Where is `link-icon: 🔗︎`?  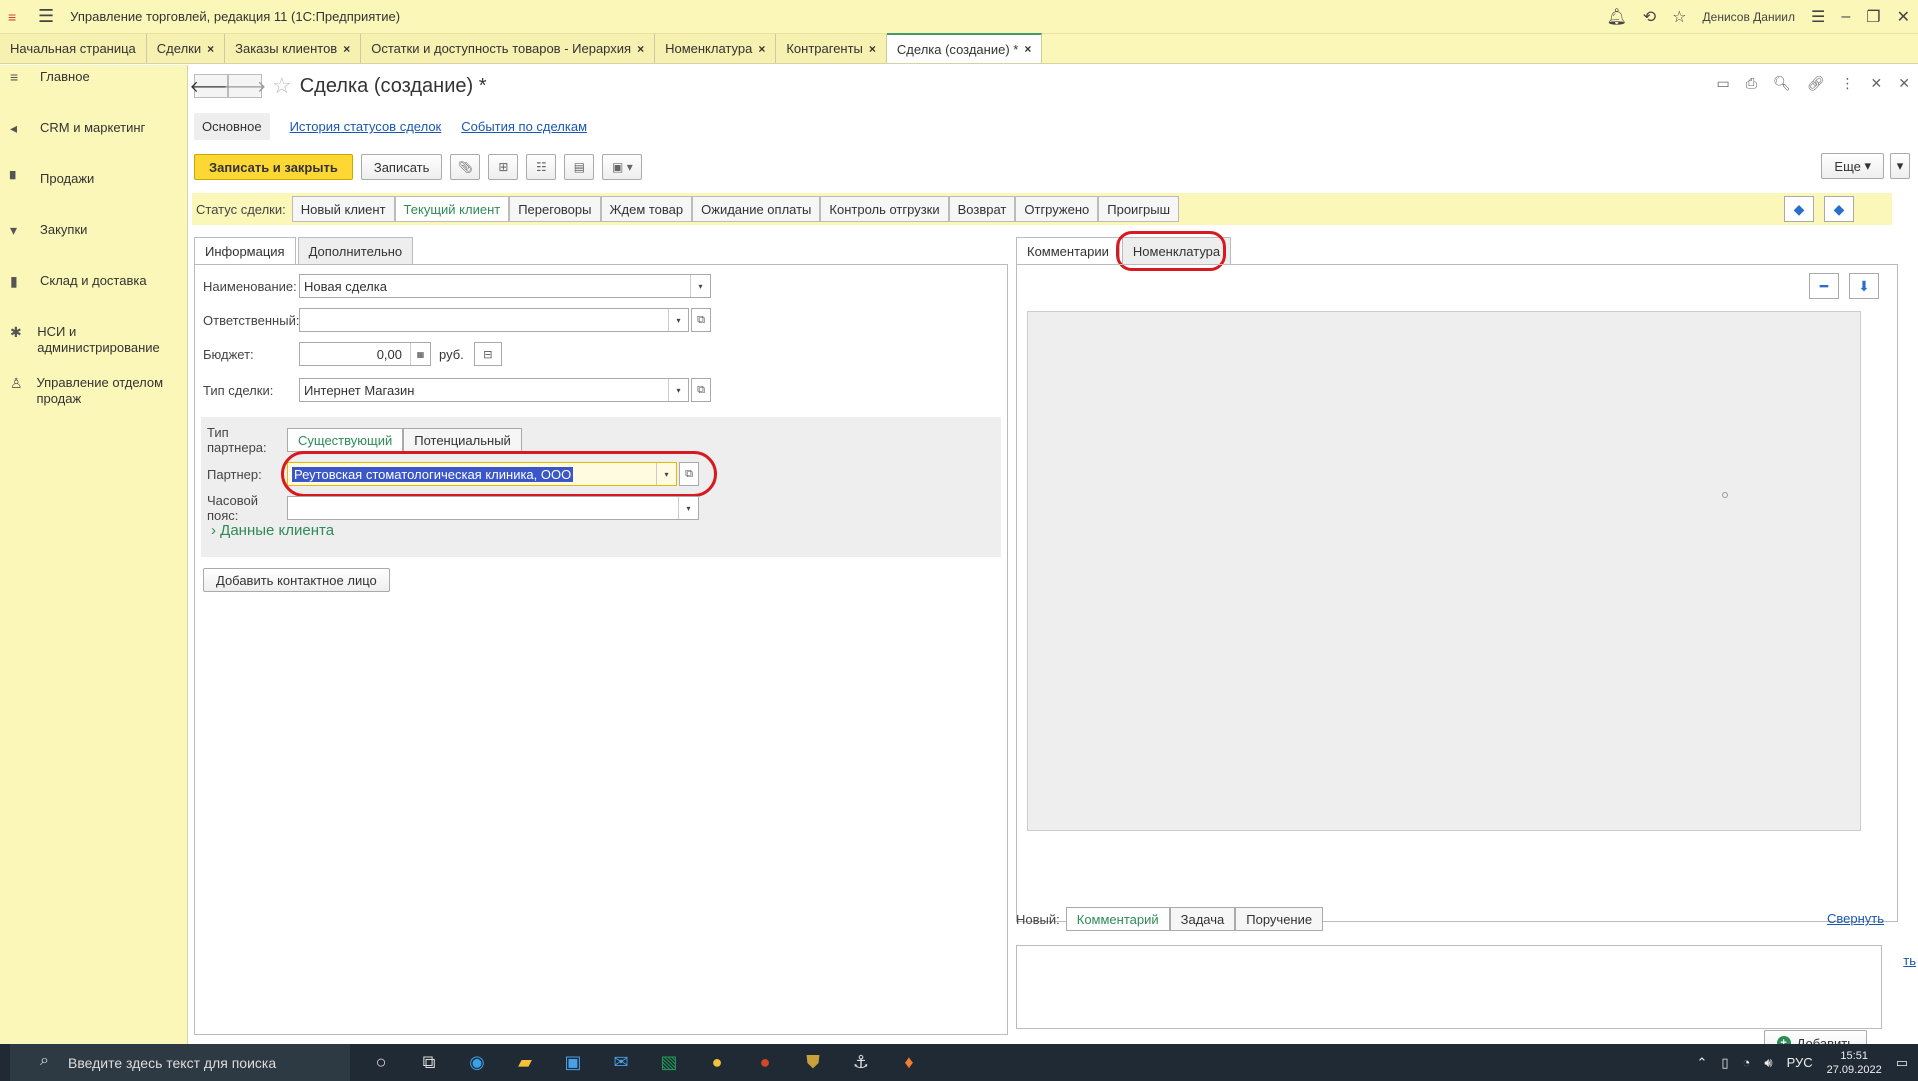 link-icon: 🔗︎ is located at coordinates (1816, 83).